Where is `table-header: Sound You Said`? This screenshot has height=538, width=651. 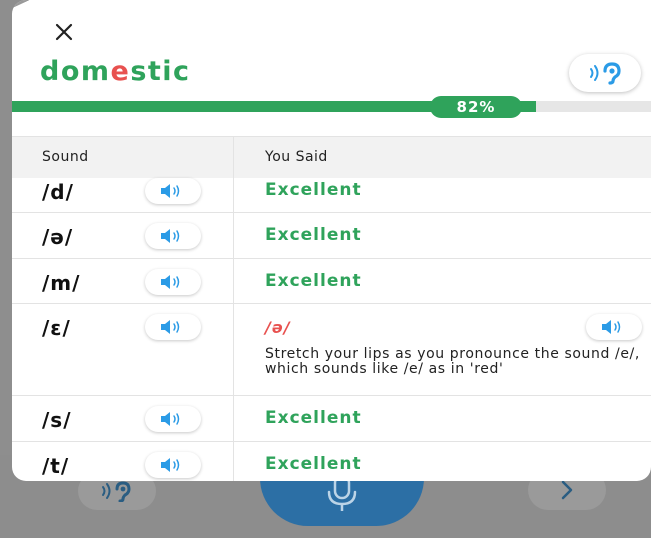 table-header: Sound You Said is located at coordinates (331, 157).